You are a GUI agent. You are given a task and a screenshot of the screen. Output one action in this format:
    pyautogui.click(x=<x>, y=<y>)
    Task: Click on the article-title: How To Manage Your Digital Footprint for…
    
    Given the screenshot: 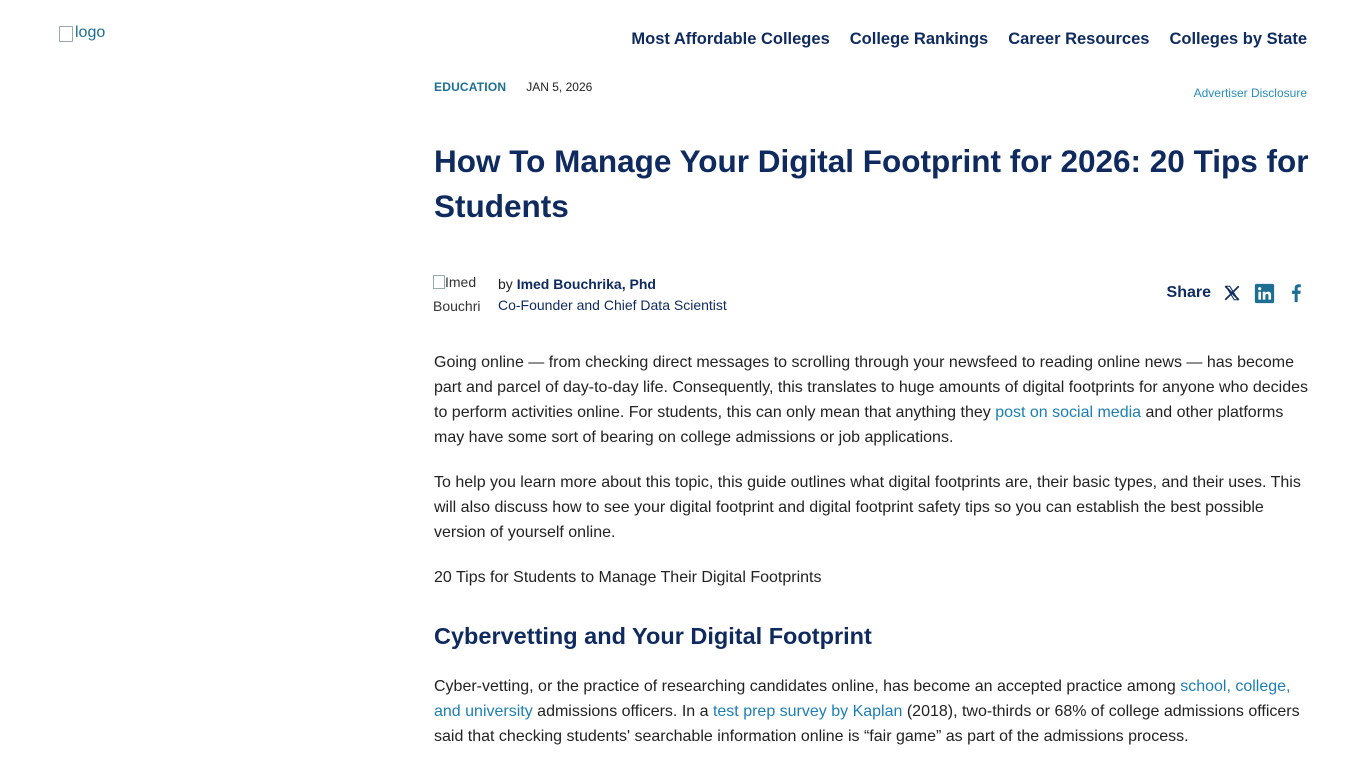 What is the action you would take?
    pyautogui.click(x=871, y=183)
    